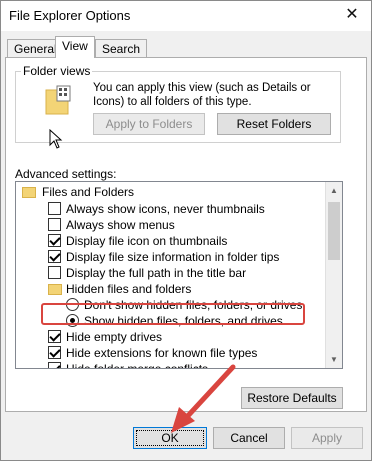 The width and height of the screenshot is (372, 461). Describe the element at coordinates (334, 231) in the screenshot. I see `scrollbar-thumb` at that location.